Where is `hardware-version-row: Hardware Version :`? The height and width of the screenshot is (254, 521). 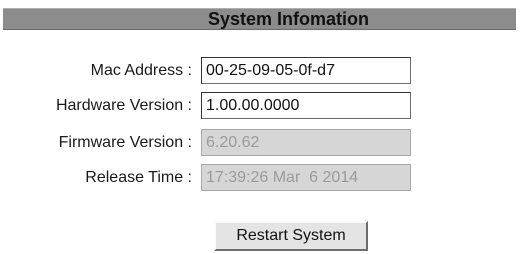 hardware-version-row: Hardware Version : is located at coordinates (260, 106).